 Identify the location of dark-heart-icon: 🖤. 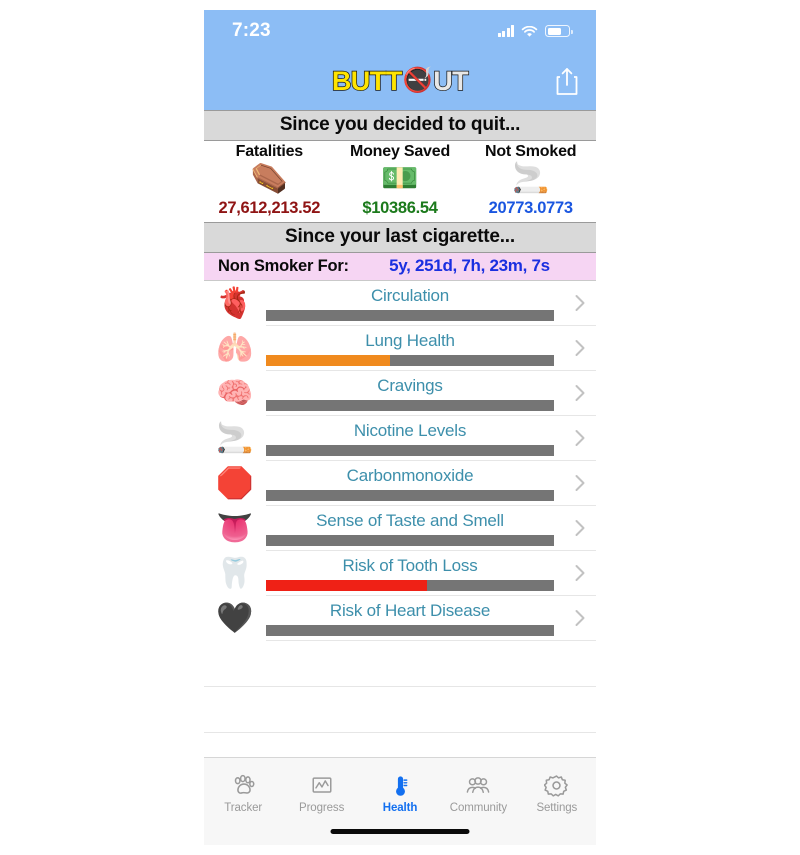
(235, 618).